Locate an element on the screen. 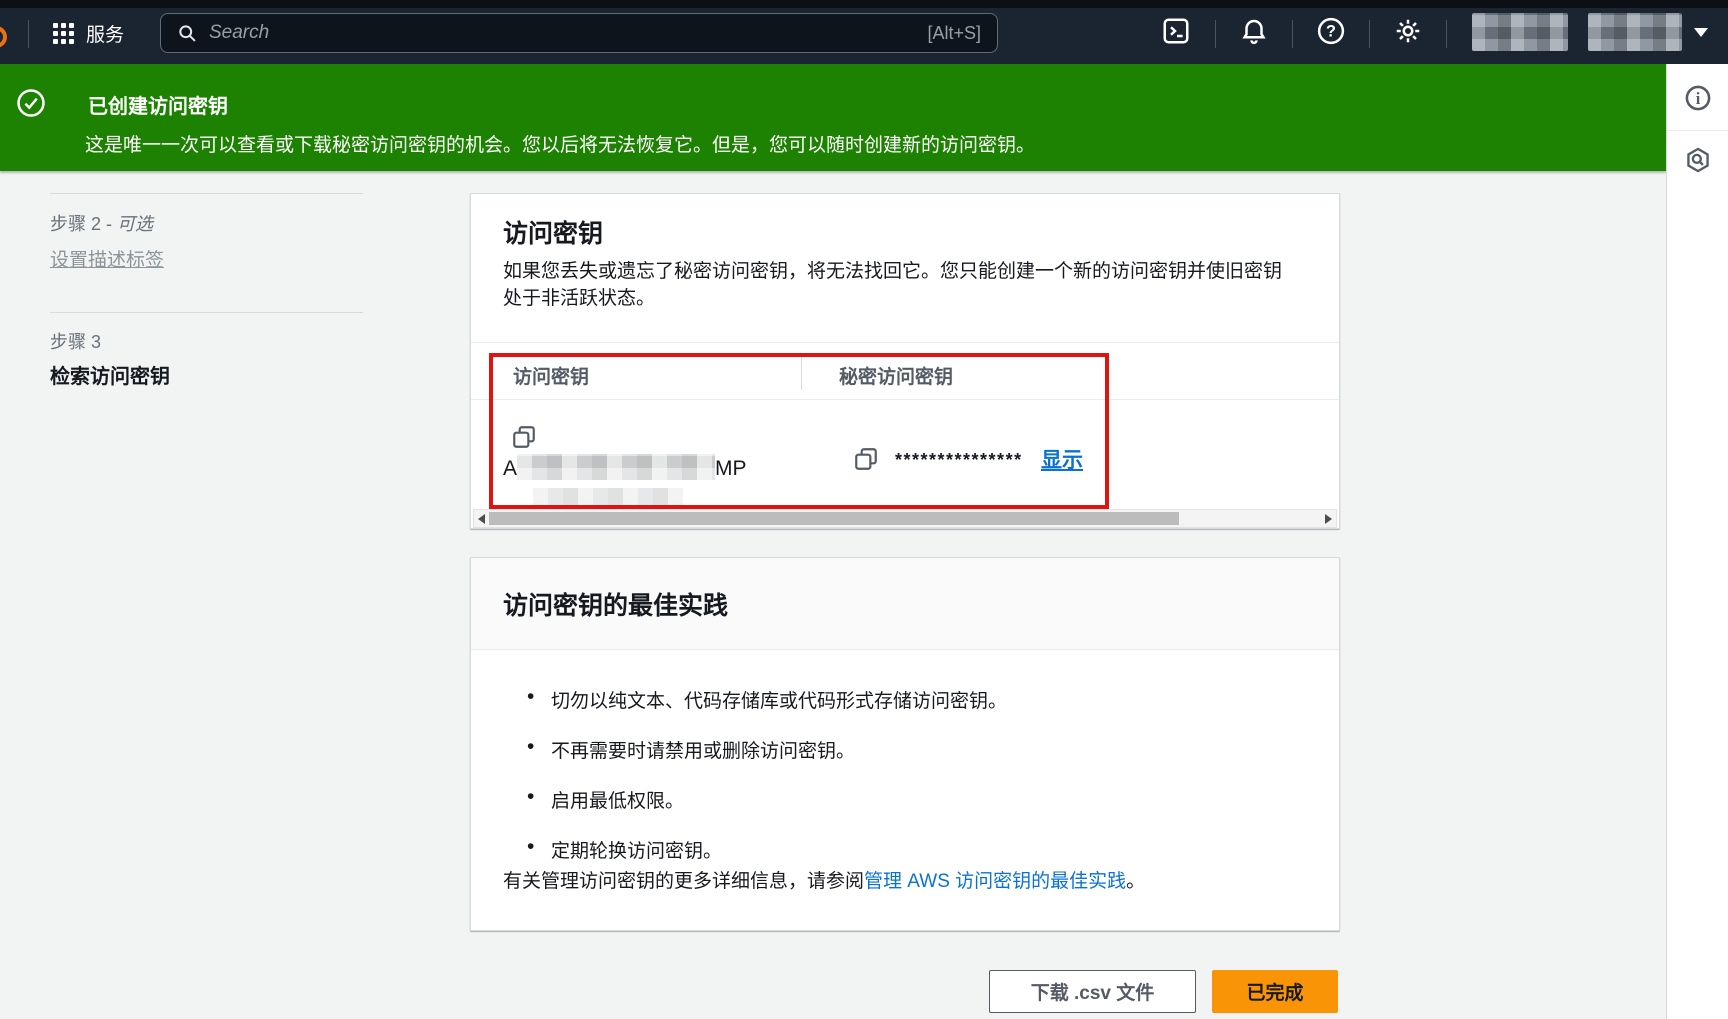 This screenshot has height=1019, width=1728. top-navigation-bar: 服务 Search [Alt+S] ? is located at coordinates (864, 32).